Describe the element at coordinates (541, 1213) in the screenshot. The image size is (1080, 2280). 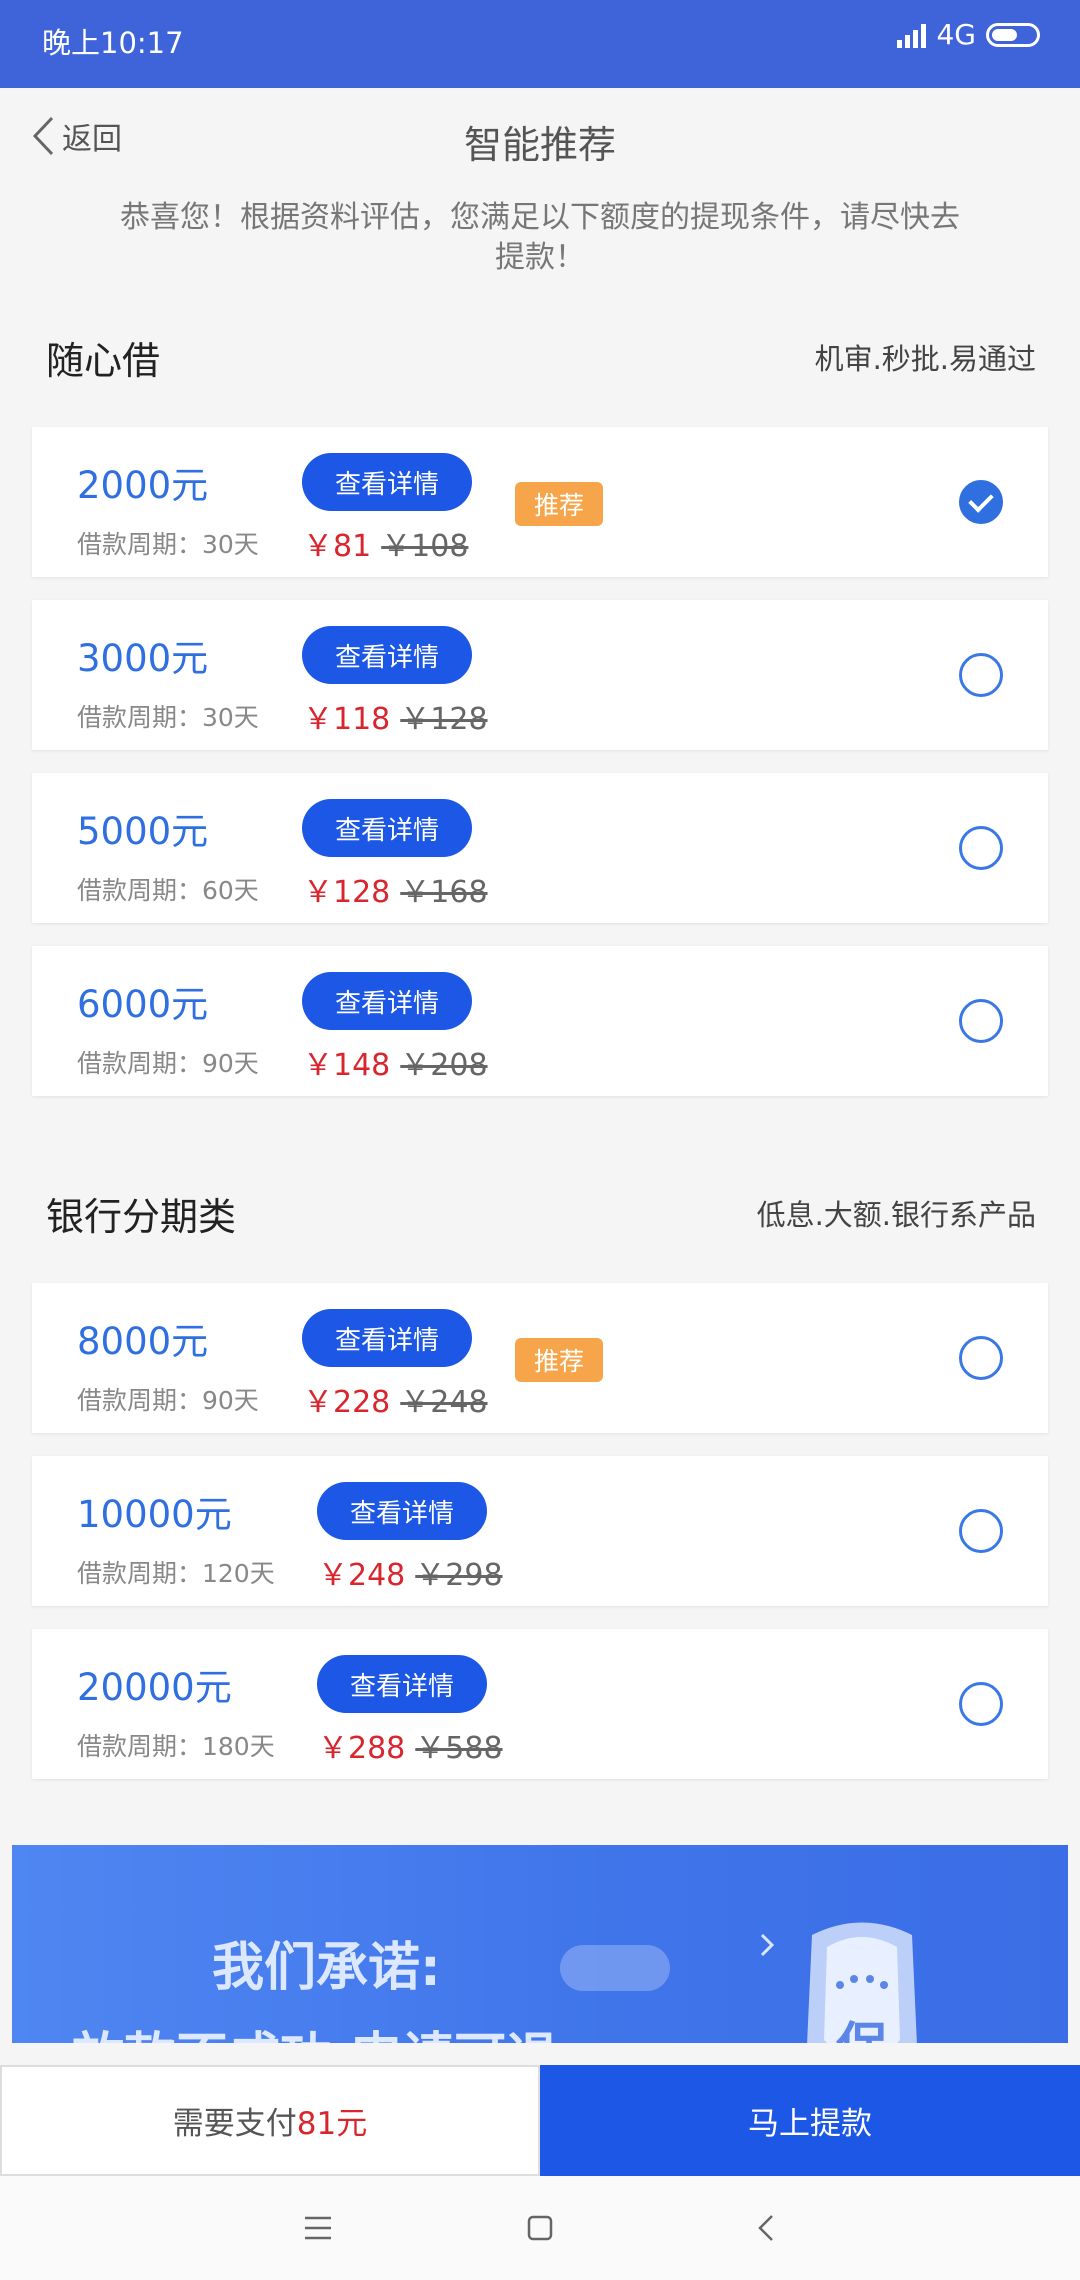
I see `section-header-bank-installment: 银行分期类 低息.大额.银行系产品` at that location.